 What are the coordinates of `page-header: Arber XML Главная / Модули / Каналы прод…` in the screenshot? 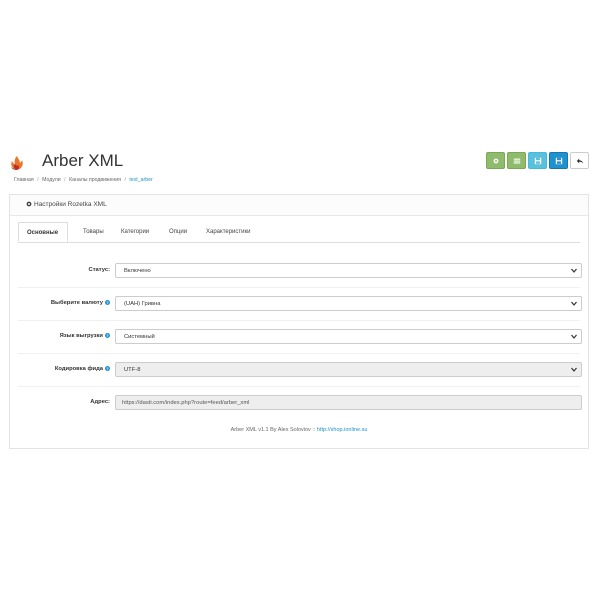 It's located at (300, 166).